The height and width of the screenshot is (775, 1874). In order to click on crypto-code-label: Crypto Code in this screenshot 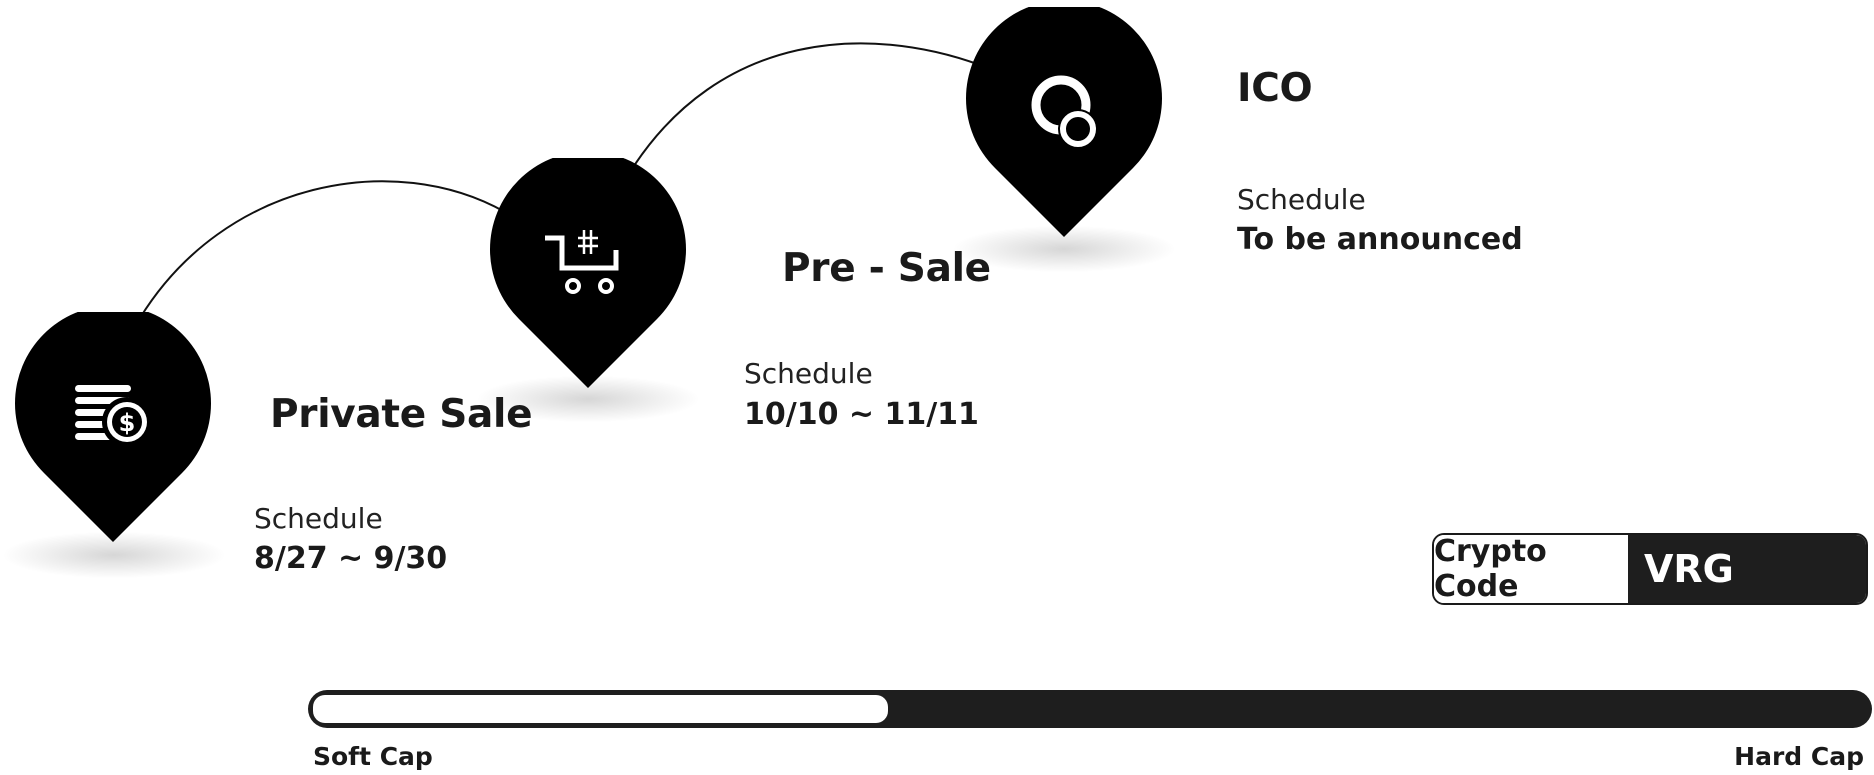, I will do `click(1531, 569)`.